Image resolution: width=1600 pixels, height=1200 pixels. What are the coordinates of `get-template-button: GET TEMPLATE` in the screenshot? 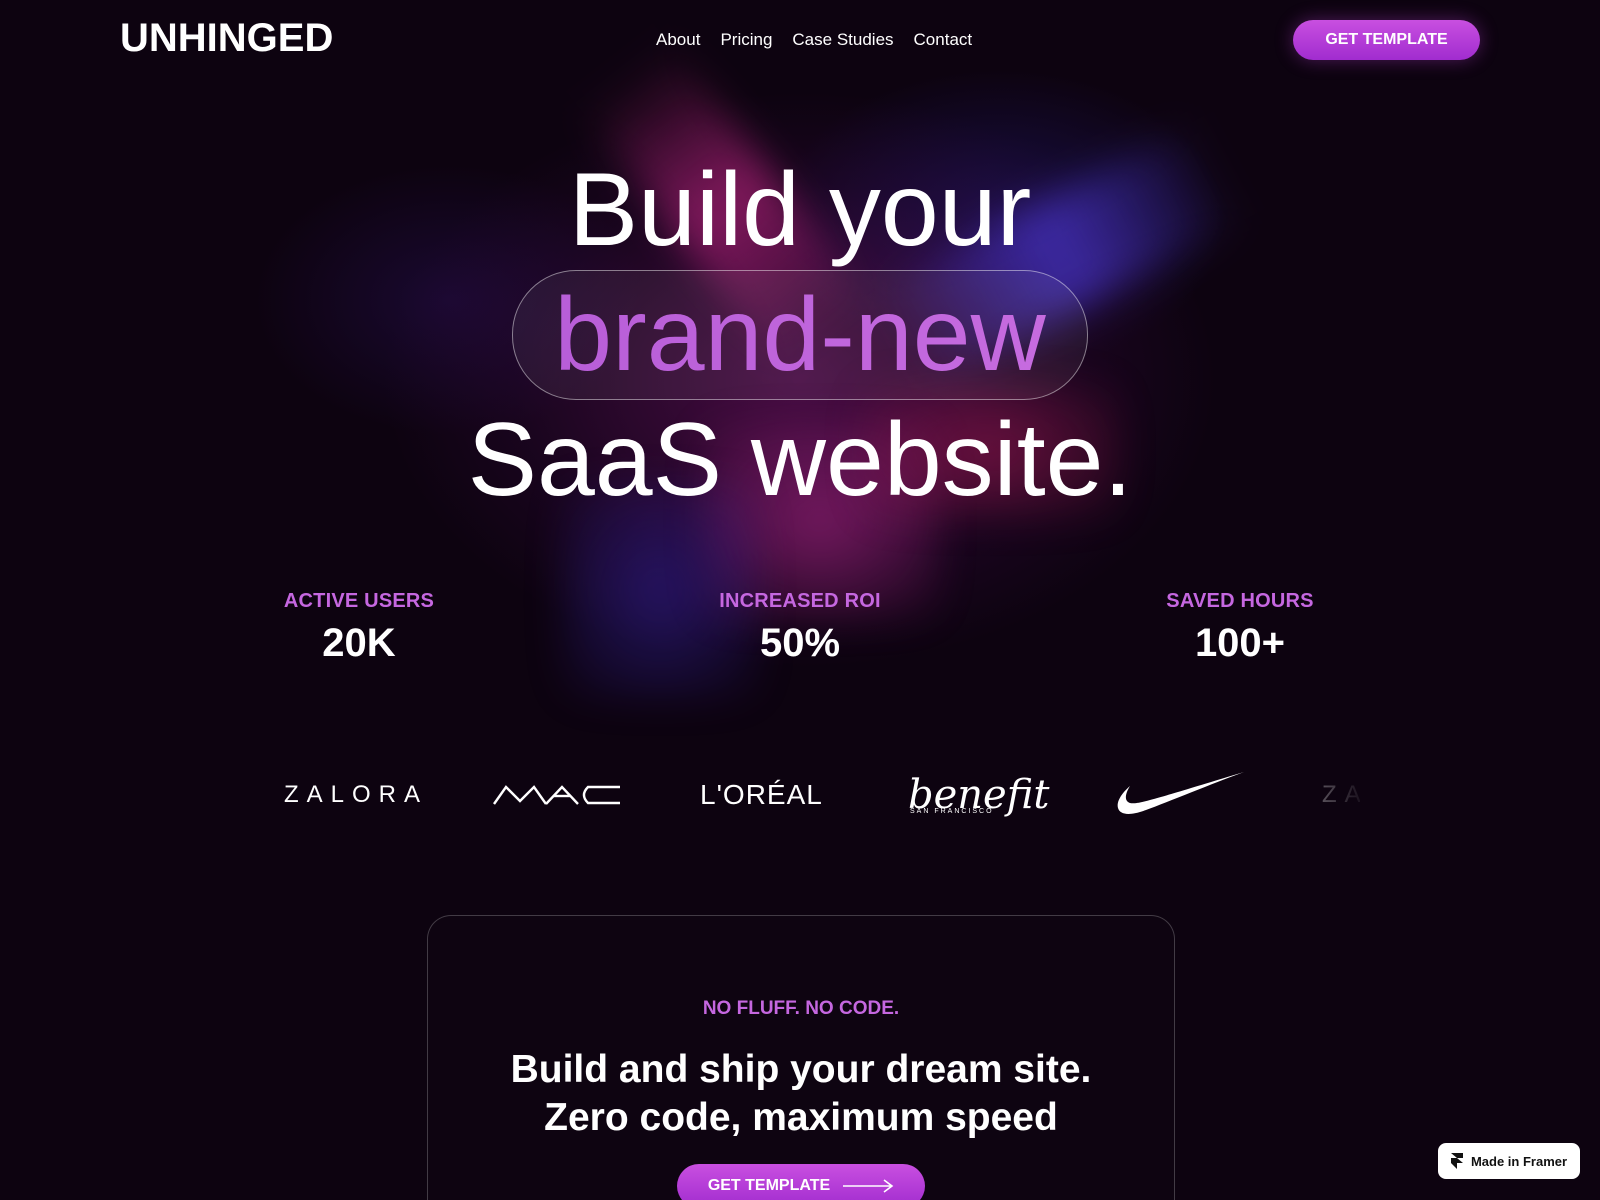 It's located at (1386, 40).